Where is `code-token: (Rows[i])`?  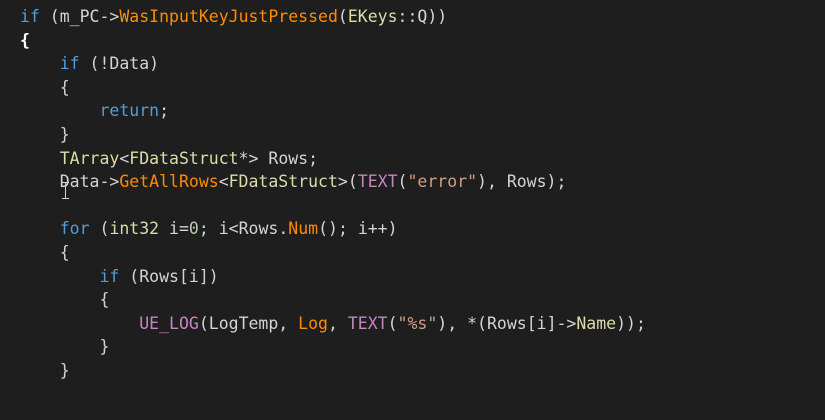 code-token: (Rows[i]) is located at coordinates (169, 276).